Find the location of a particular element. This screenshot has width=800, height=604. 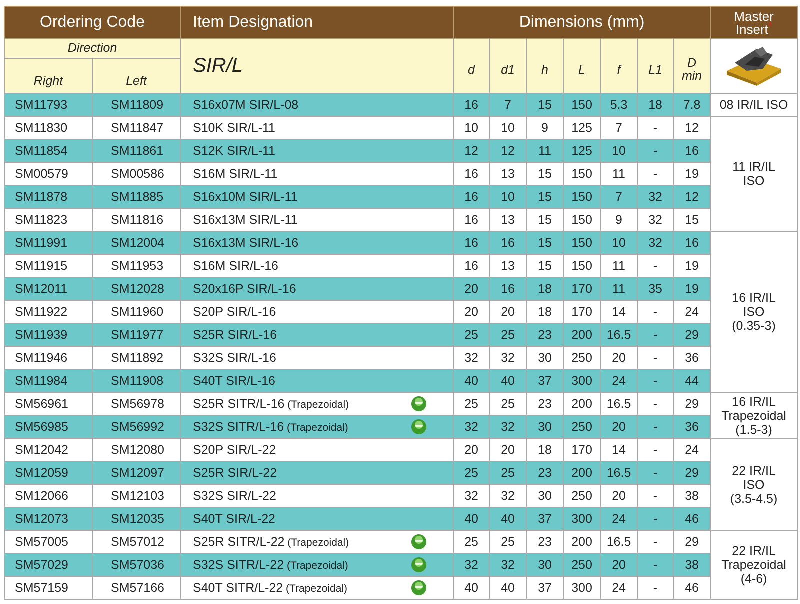

dimension-header: D min is located at coordinates (692, 69).